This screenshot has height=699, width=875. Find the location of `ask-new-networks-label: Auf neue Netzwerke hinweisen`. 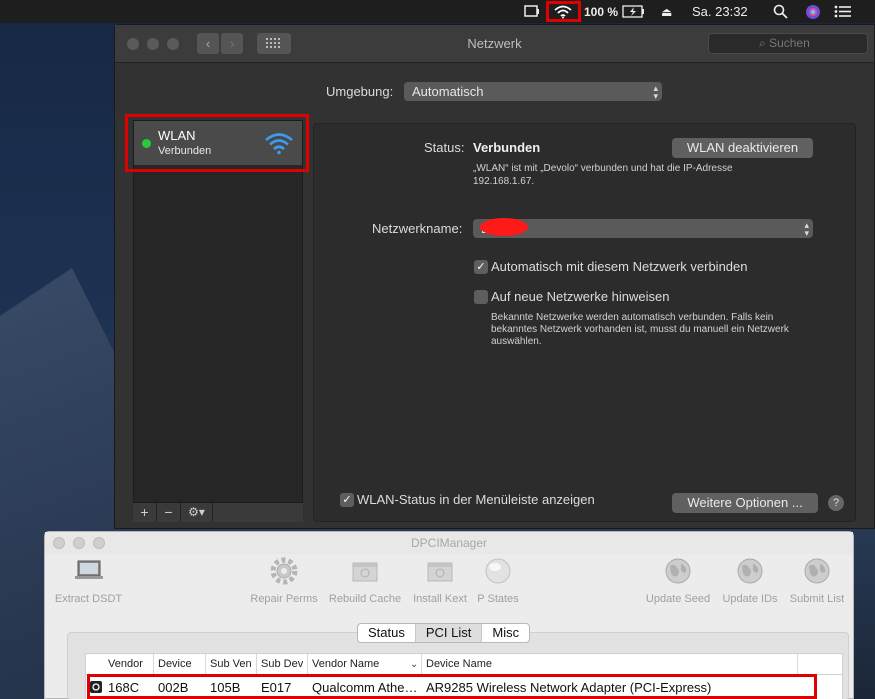

ask-new-networks-label: Auf neue Netzwerke hinweisen is located at coordinates (580, 296).